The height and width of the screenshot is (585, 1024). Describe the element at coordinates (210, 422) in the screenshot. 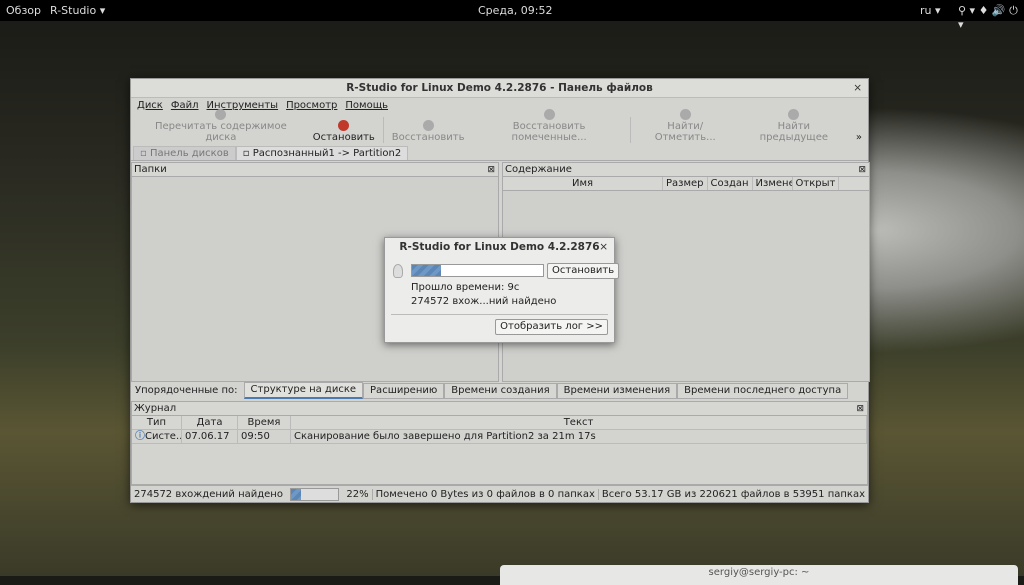

I see `col-date: Дата` at that location.